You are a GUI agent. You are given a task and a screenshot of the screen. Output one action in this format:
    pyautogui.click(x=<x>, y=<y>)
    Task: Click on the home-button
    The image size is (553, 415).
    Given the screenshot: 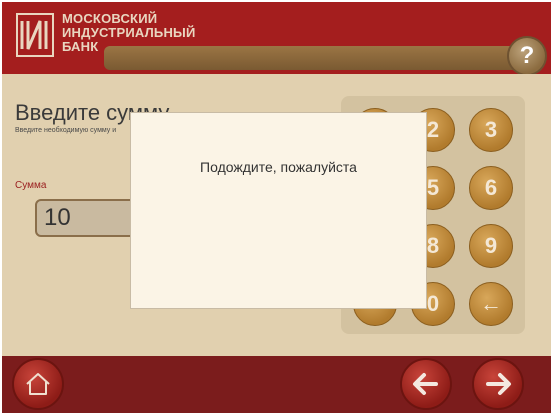 What is the action you would take?
    pyautogui.click(x=38, y=384)
    